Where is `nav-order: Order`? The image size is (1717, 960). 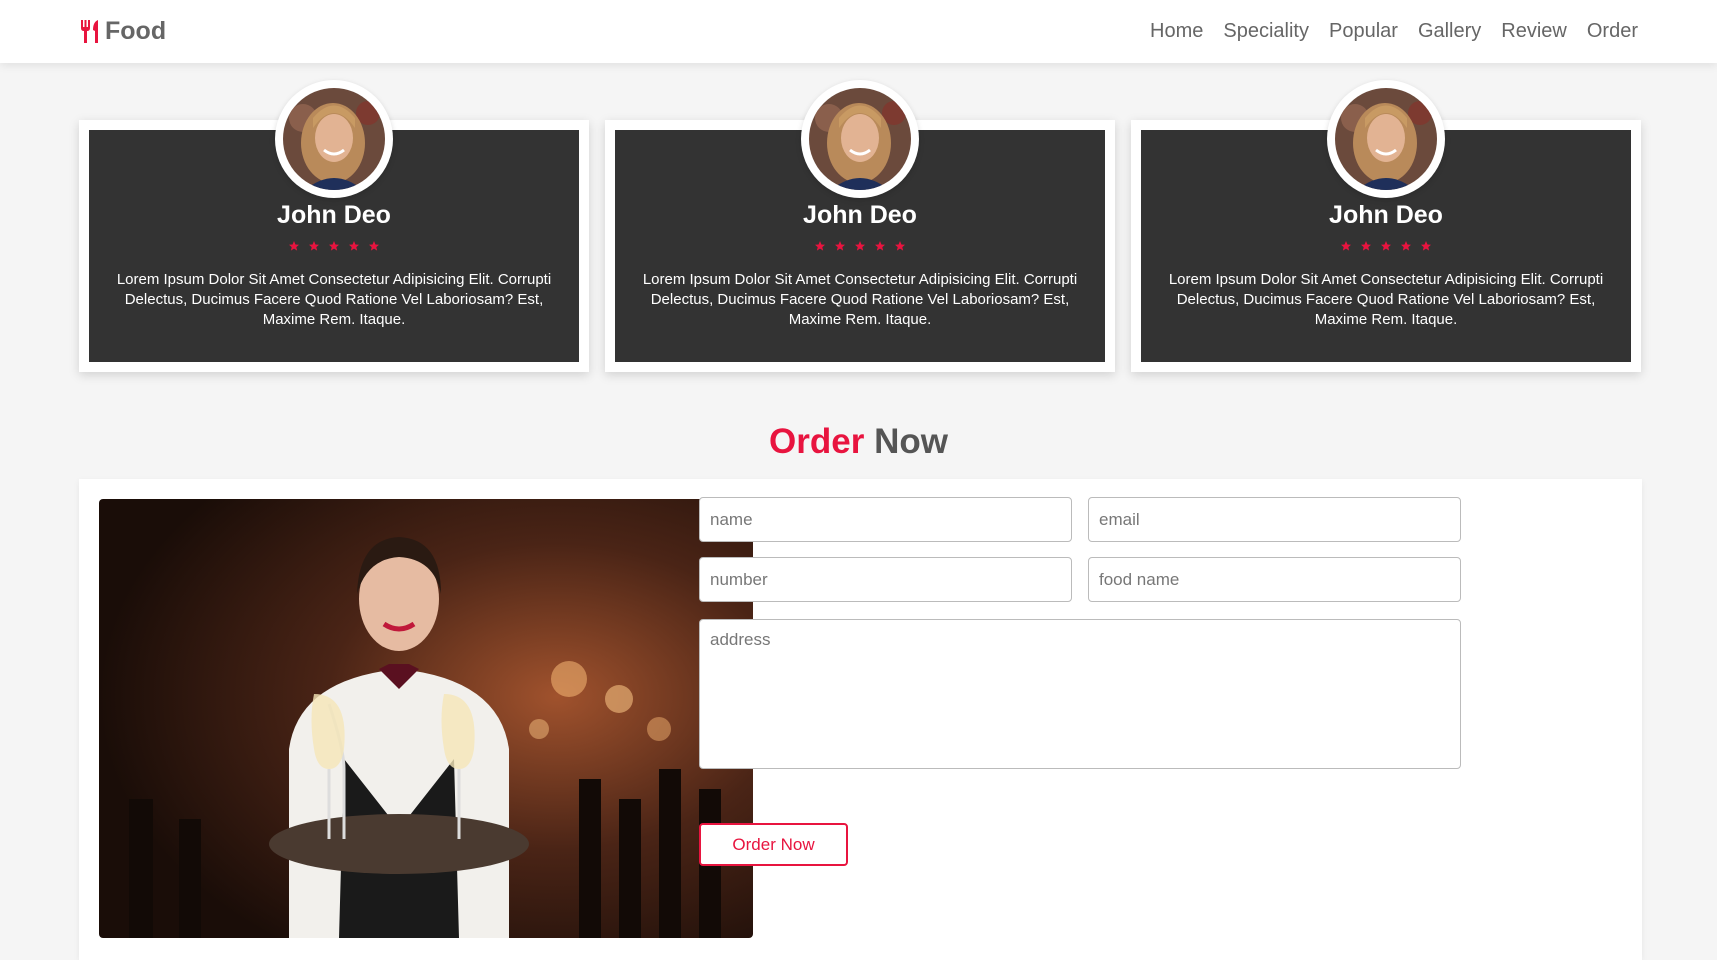
nav-order: Order is located at coordinates (1612, 31).